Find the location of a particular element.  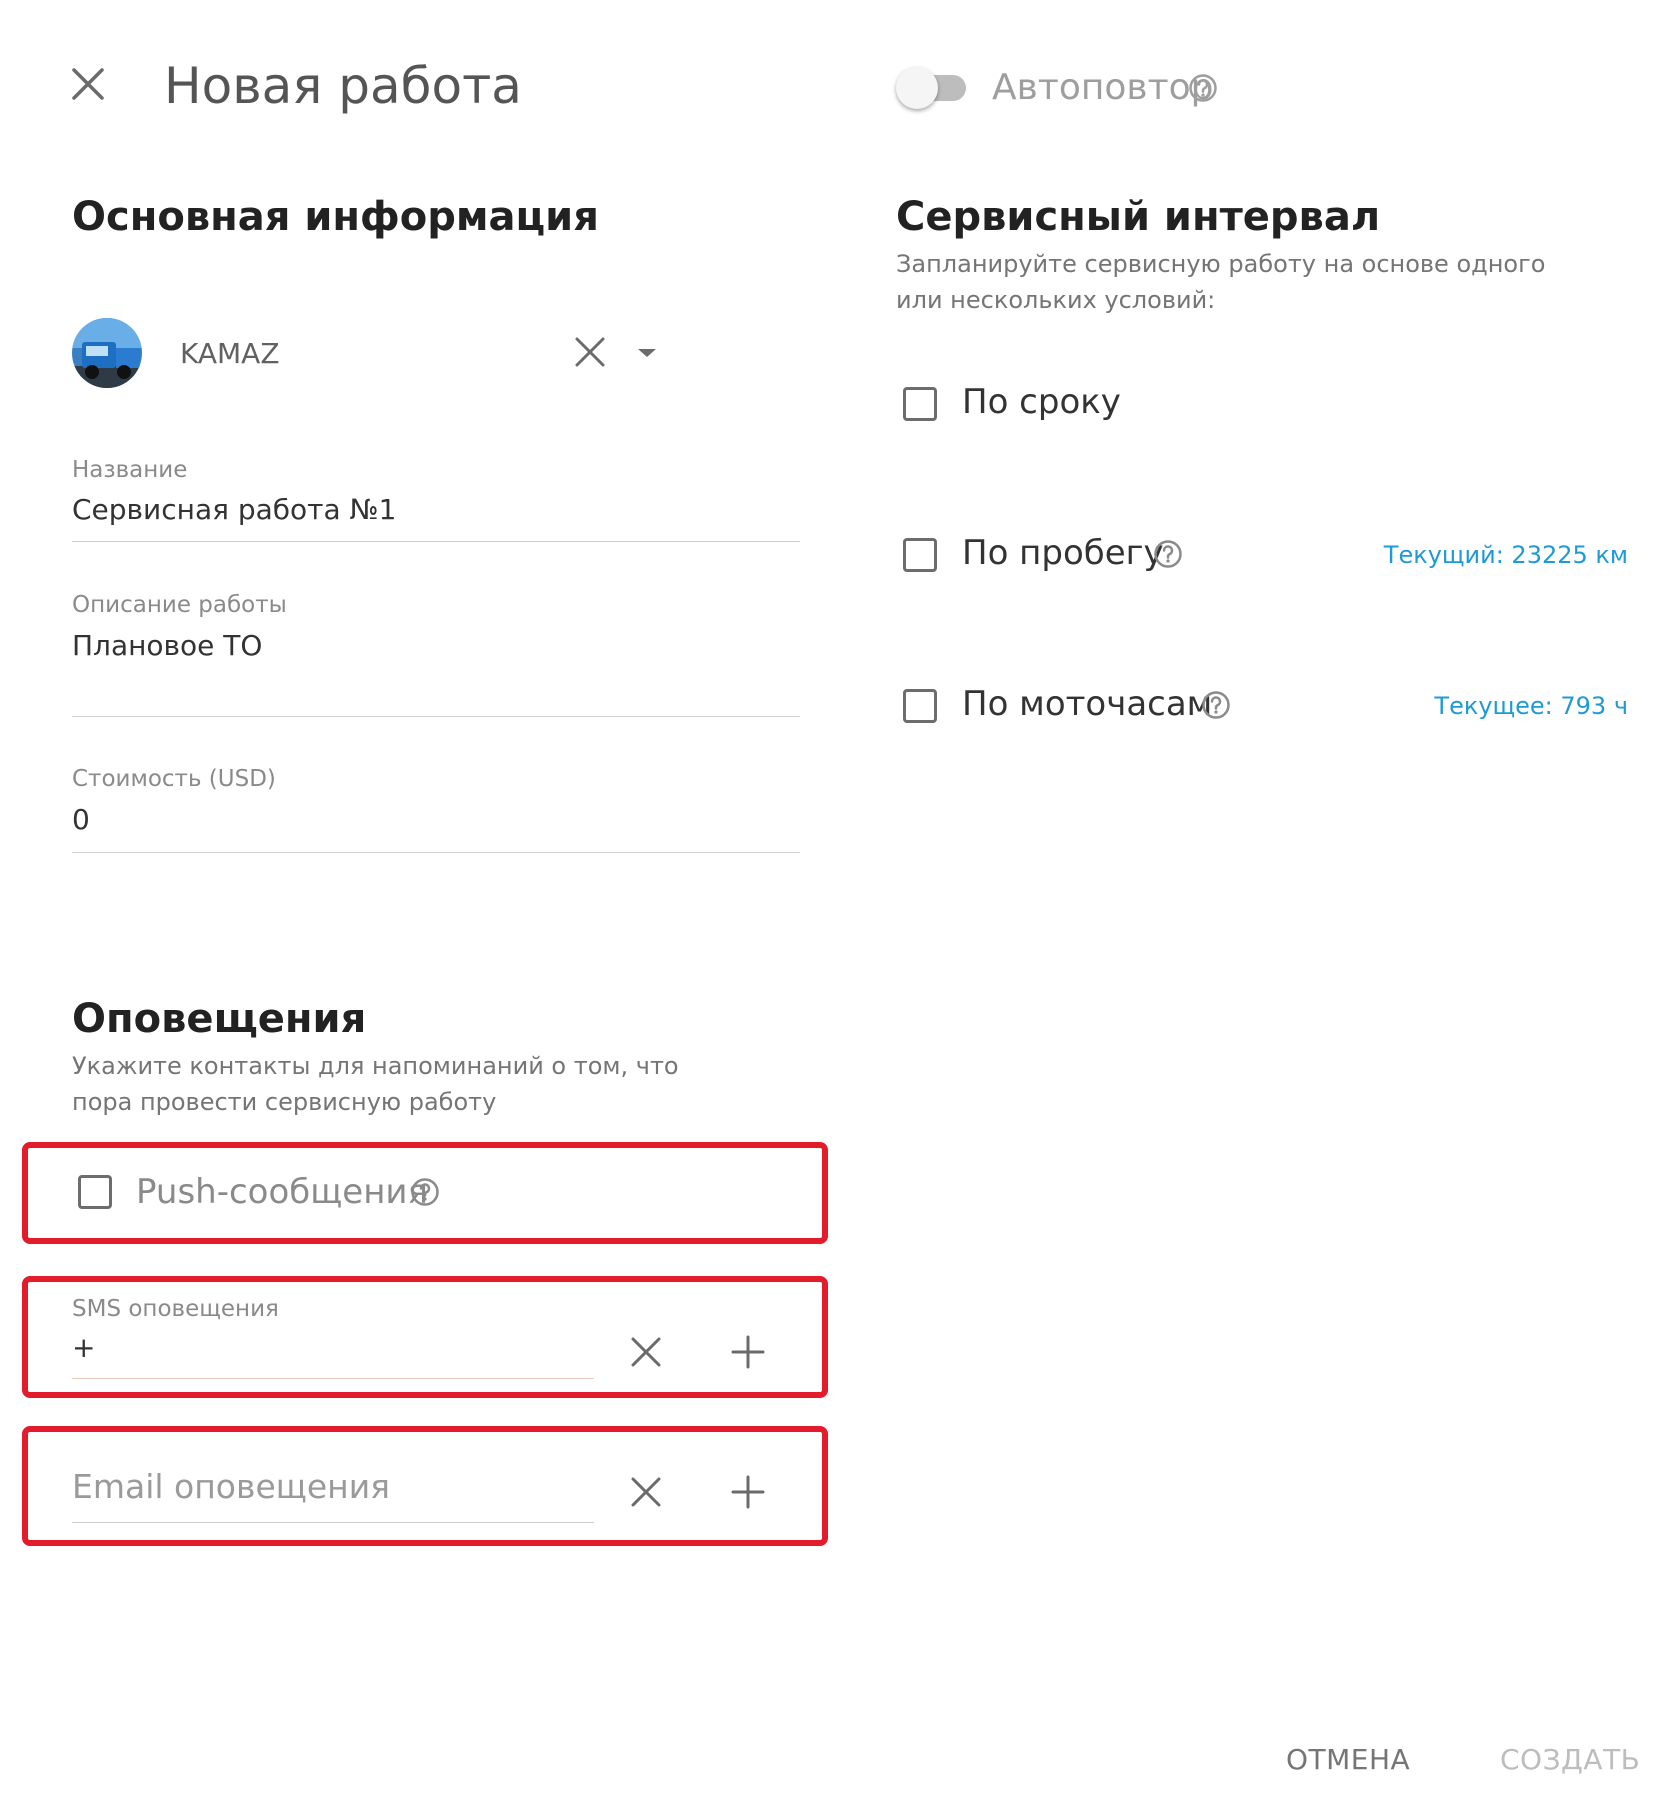

sms-field-label: SMS оповещения is located at coordinates (175, 1309).